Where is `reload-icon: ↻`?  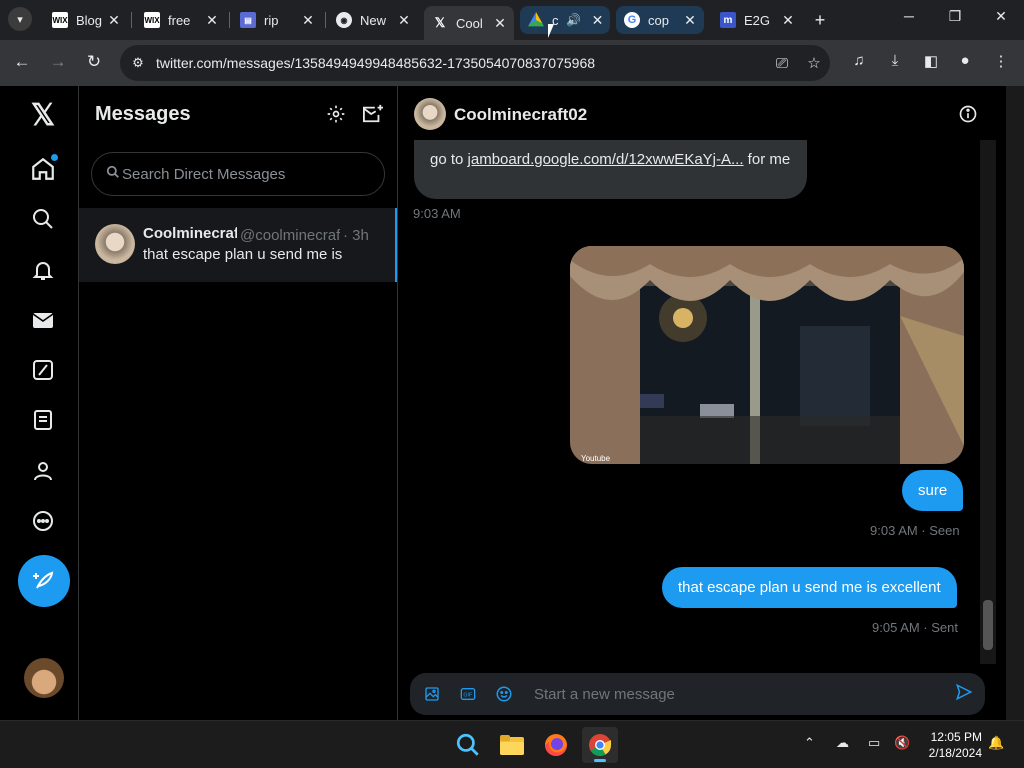
reload-icon: ↻ is located at coordinates (94, 62).